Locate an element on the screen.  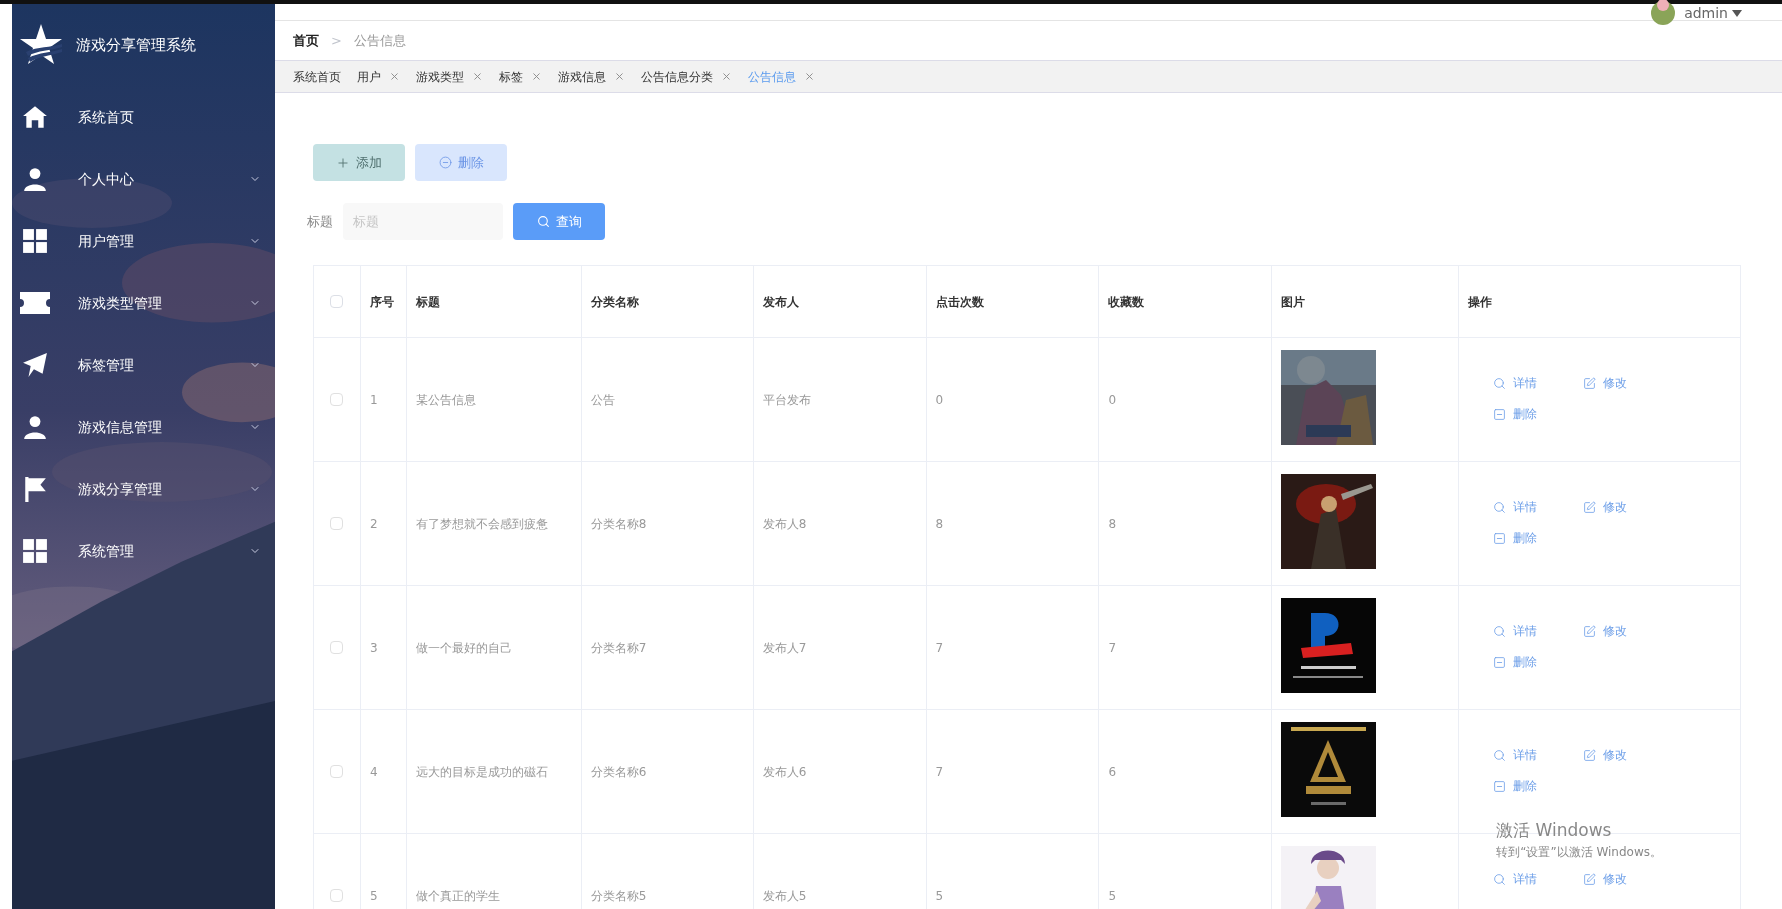
table-cell-text: 有了梦想就不会感到疲惫 is located at coordinates (481, 524).